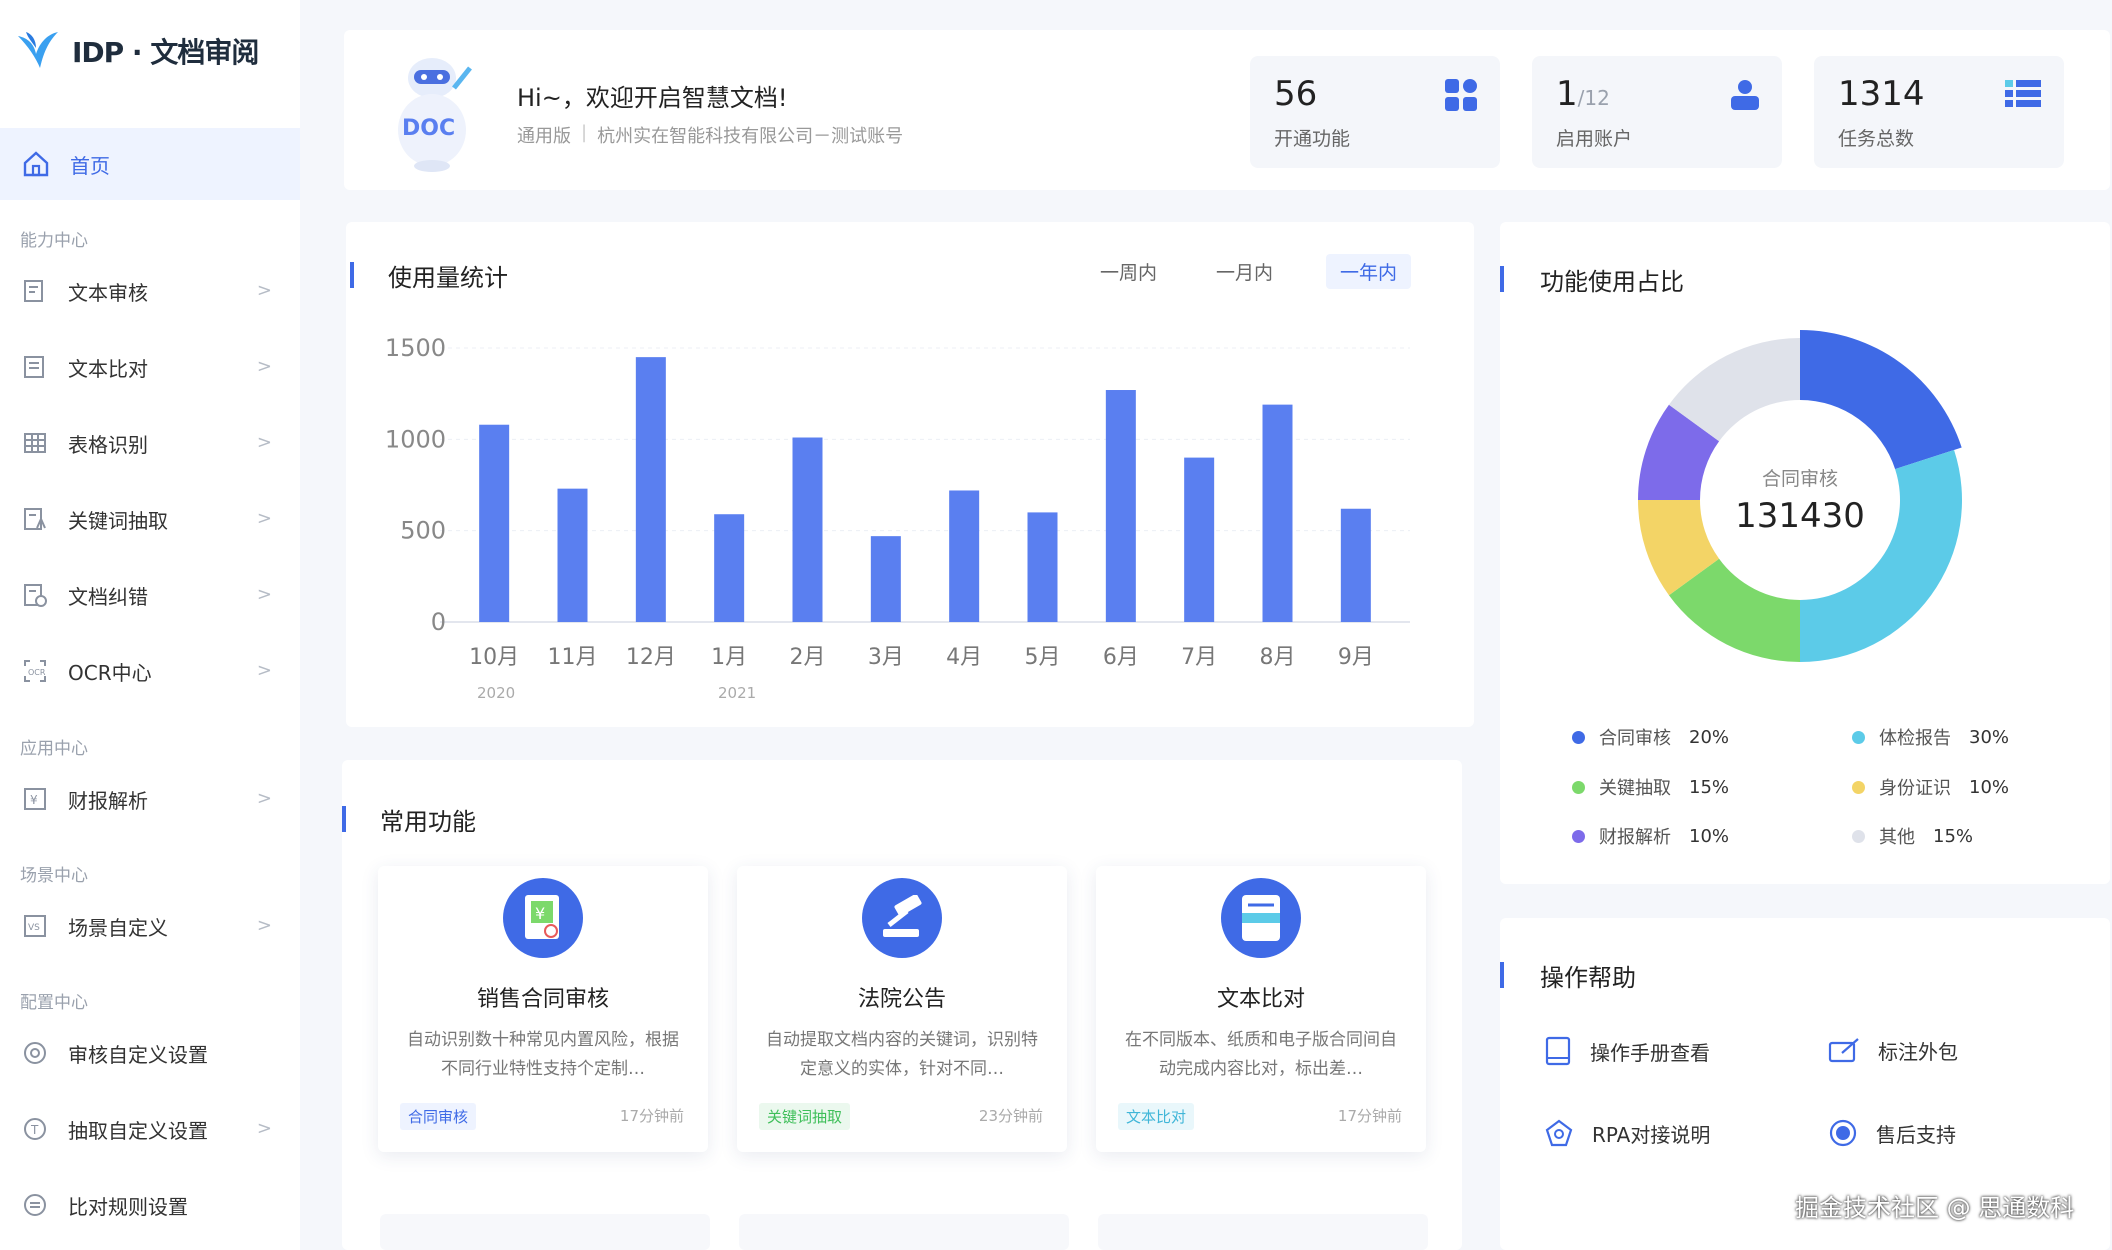 This screenshot has width=2112, height=1250. Describe the element at coordinates (150, 595) in the screenshot. I see `sidebar-item-doc-correct: 文档纠错 >` at that location.